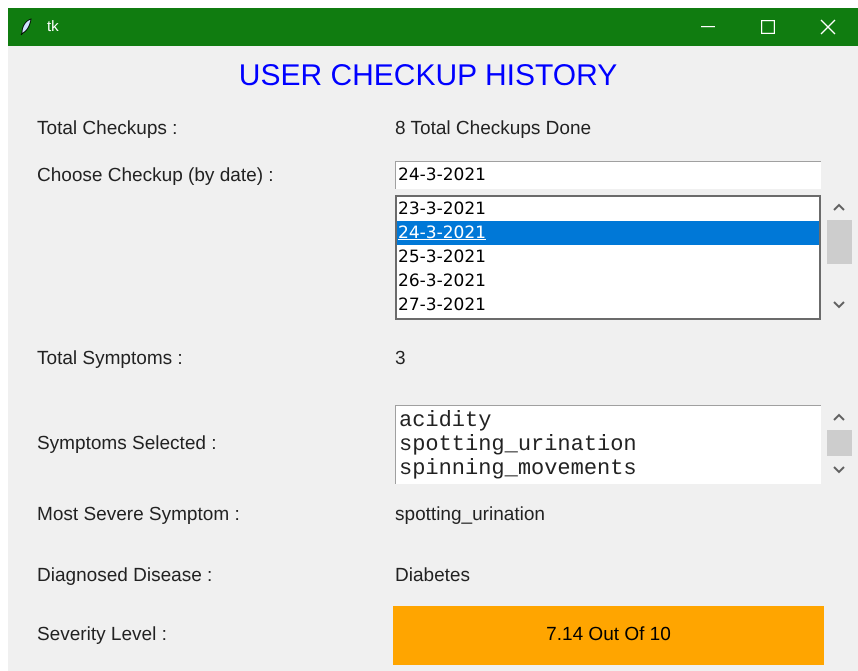 The height and width of the screenshot is (671, 858). I want to click on symptom-list-item: spinning_movements, so click(610, 468).